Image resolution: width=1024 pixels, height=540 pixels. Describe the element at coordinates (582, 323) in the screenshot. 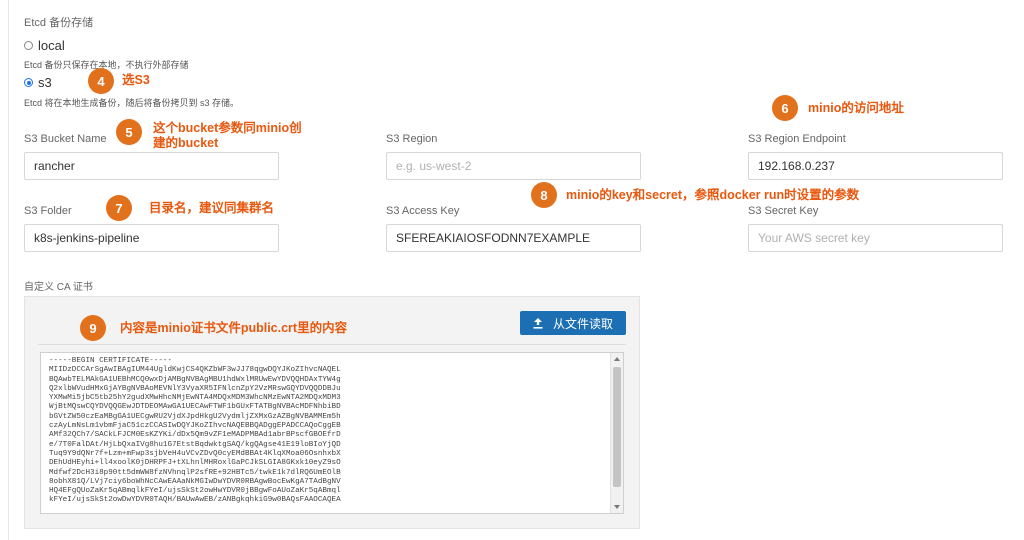

I see `read-from-file-label: 从文件读取` at that location.